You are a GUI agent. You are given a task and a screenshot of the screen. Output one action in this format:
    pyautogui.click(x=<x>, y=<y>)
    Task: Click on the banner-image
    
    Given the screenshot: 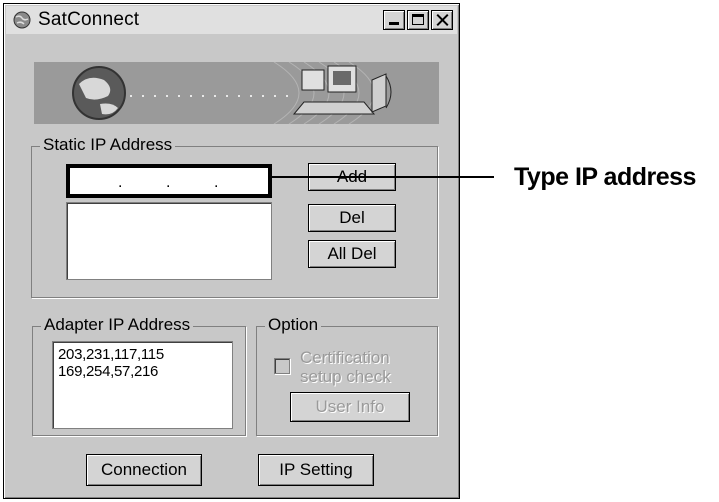 What is the action you would take?
    pyautogui.click(x=236, y=93)
    